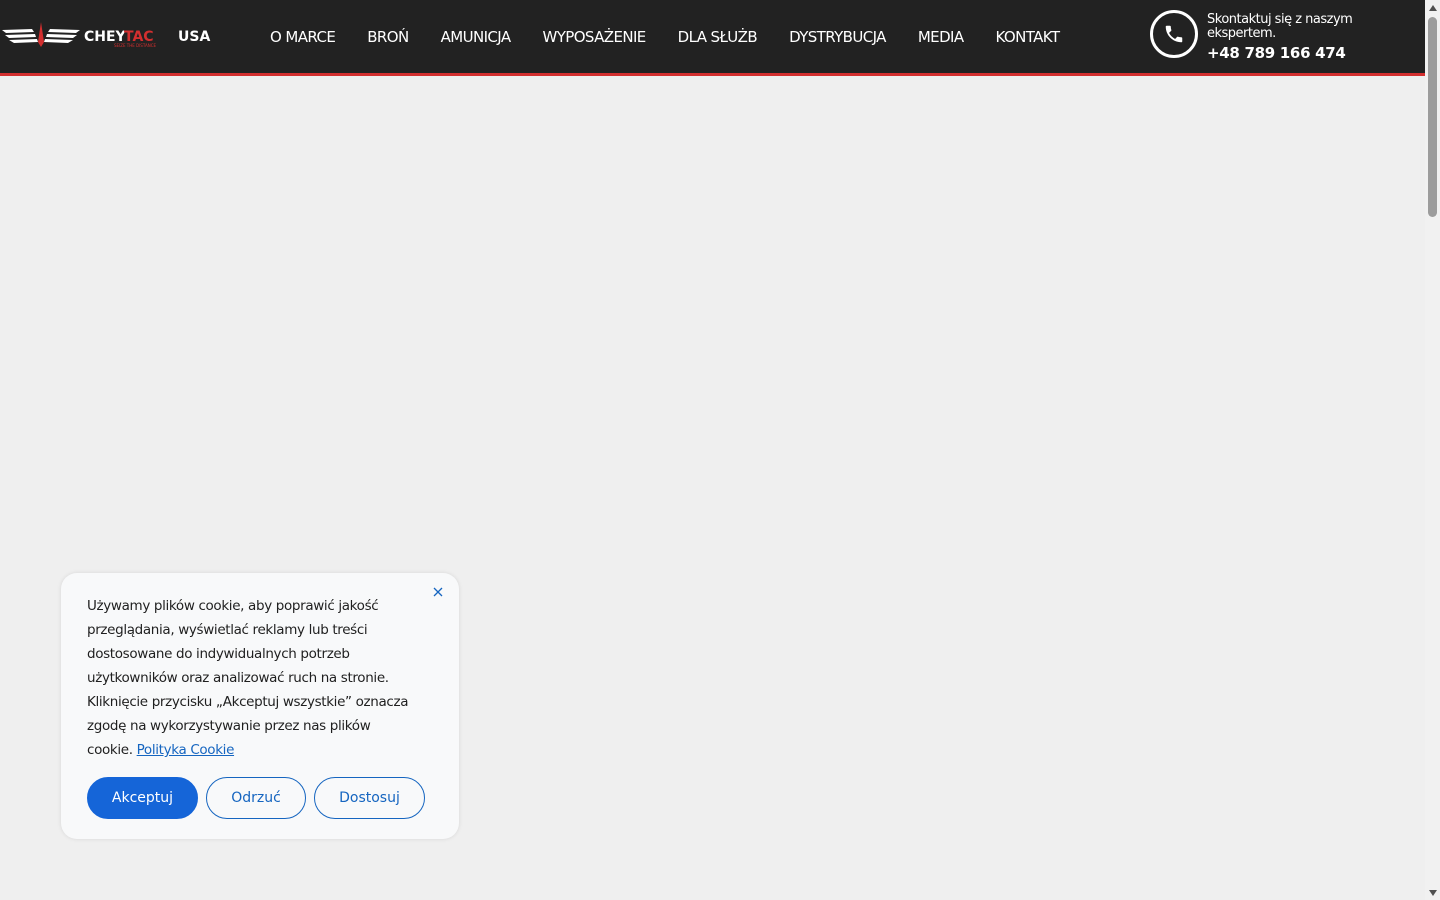 The width and height of the screenshot is (1440, 900). I want to click on scroll-up-arrow-icon, so click(1432, 7).